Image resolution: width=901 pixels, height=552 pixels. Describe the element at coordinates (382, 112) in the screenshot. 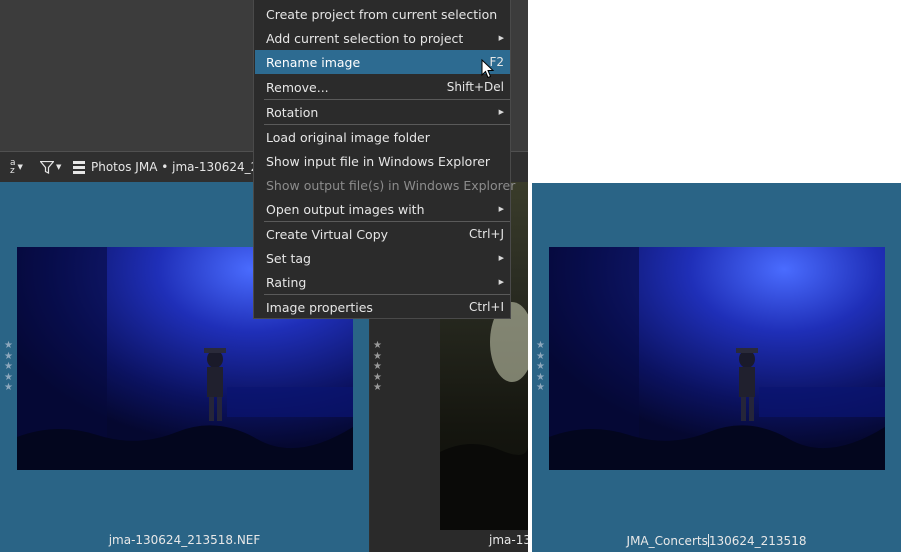

I see `menu-item-rotation: Rotation ▶` at that location.